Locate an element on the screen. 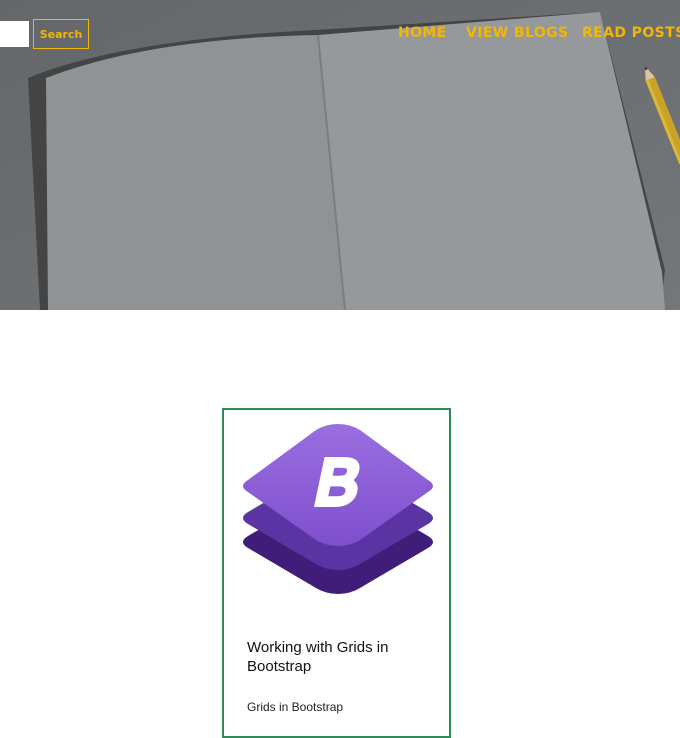 Image resolution: width=680 pixels, height=738 pixels. search-input is located at coordinates (14, 34).